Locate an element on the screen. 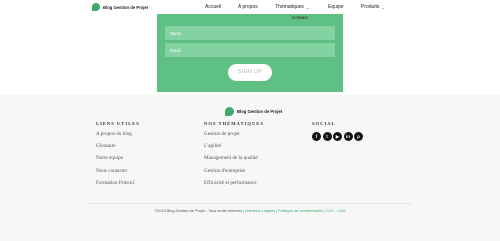  nav-item-produits: Produits ⌄ is located at coordinates (373, 7).